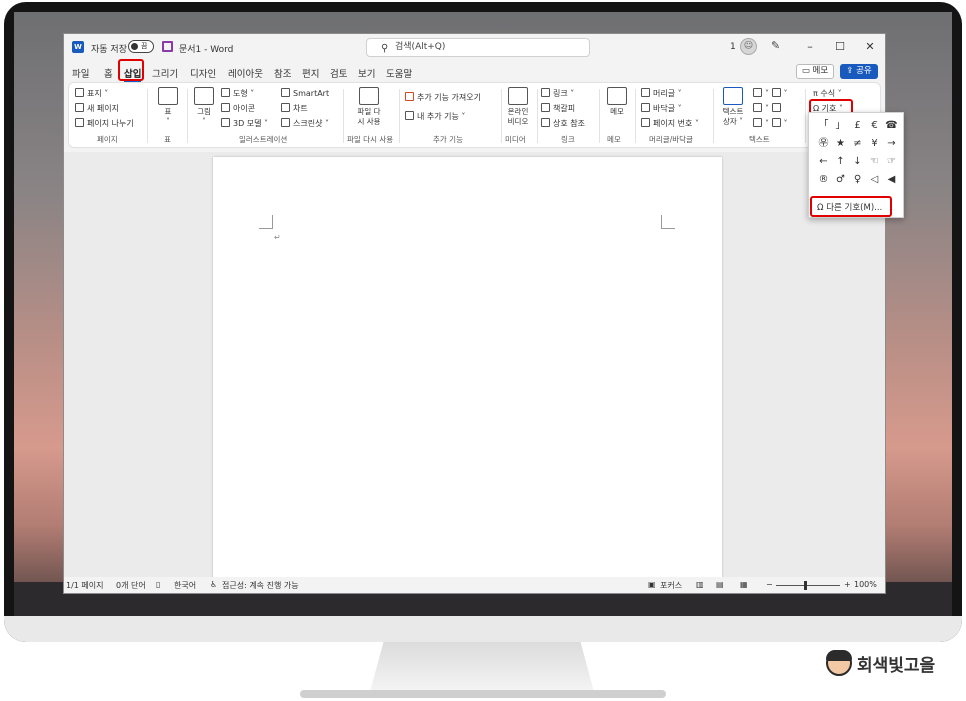  I want to click on tab-design: 디자인, so click(203, 73).